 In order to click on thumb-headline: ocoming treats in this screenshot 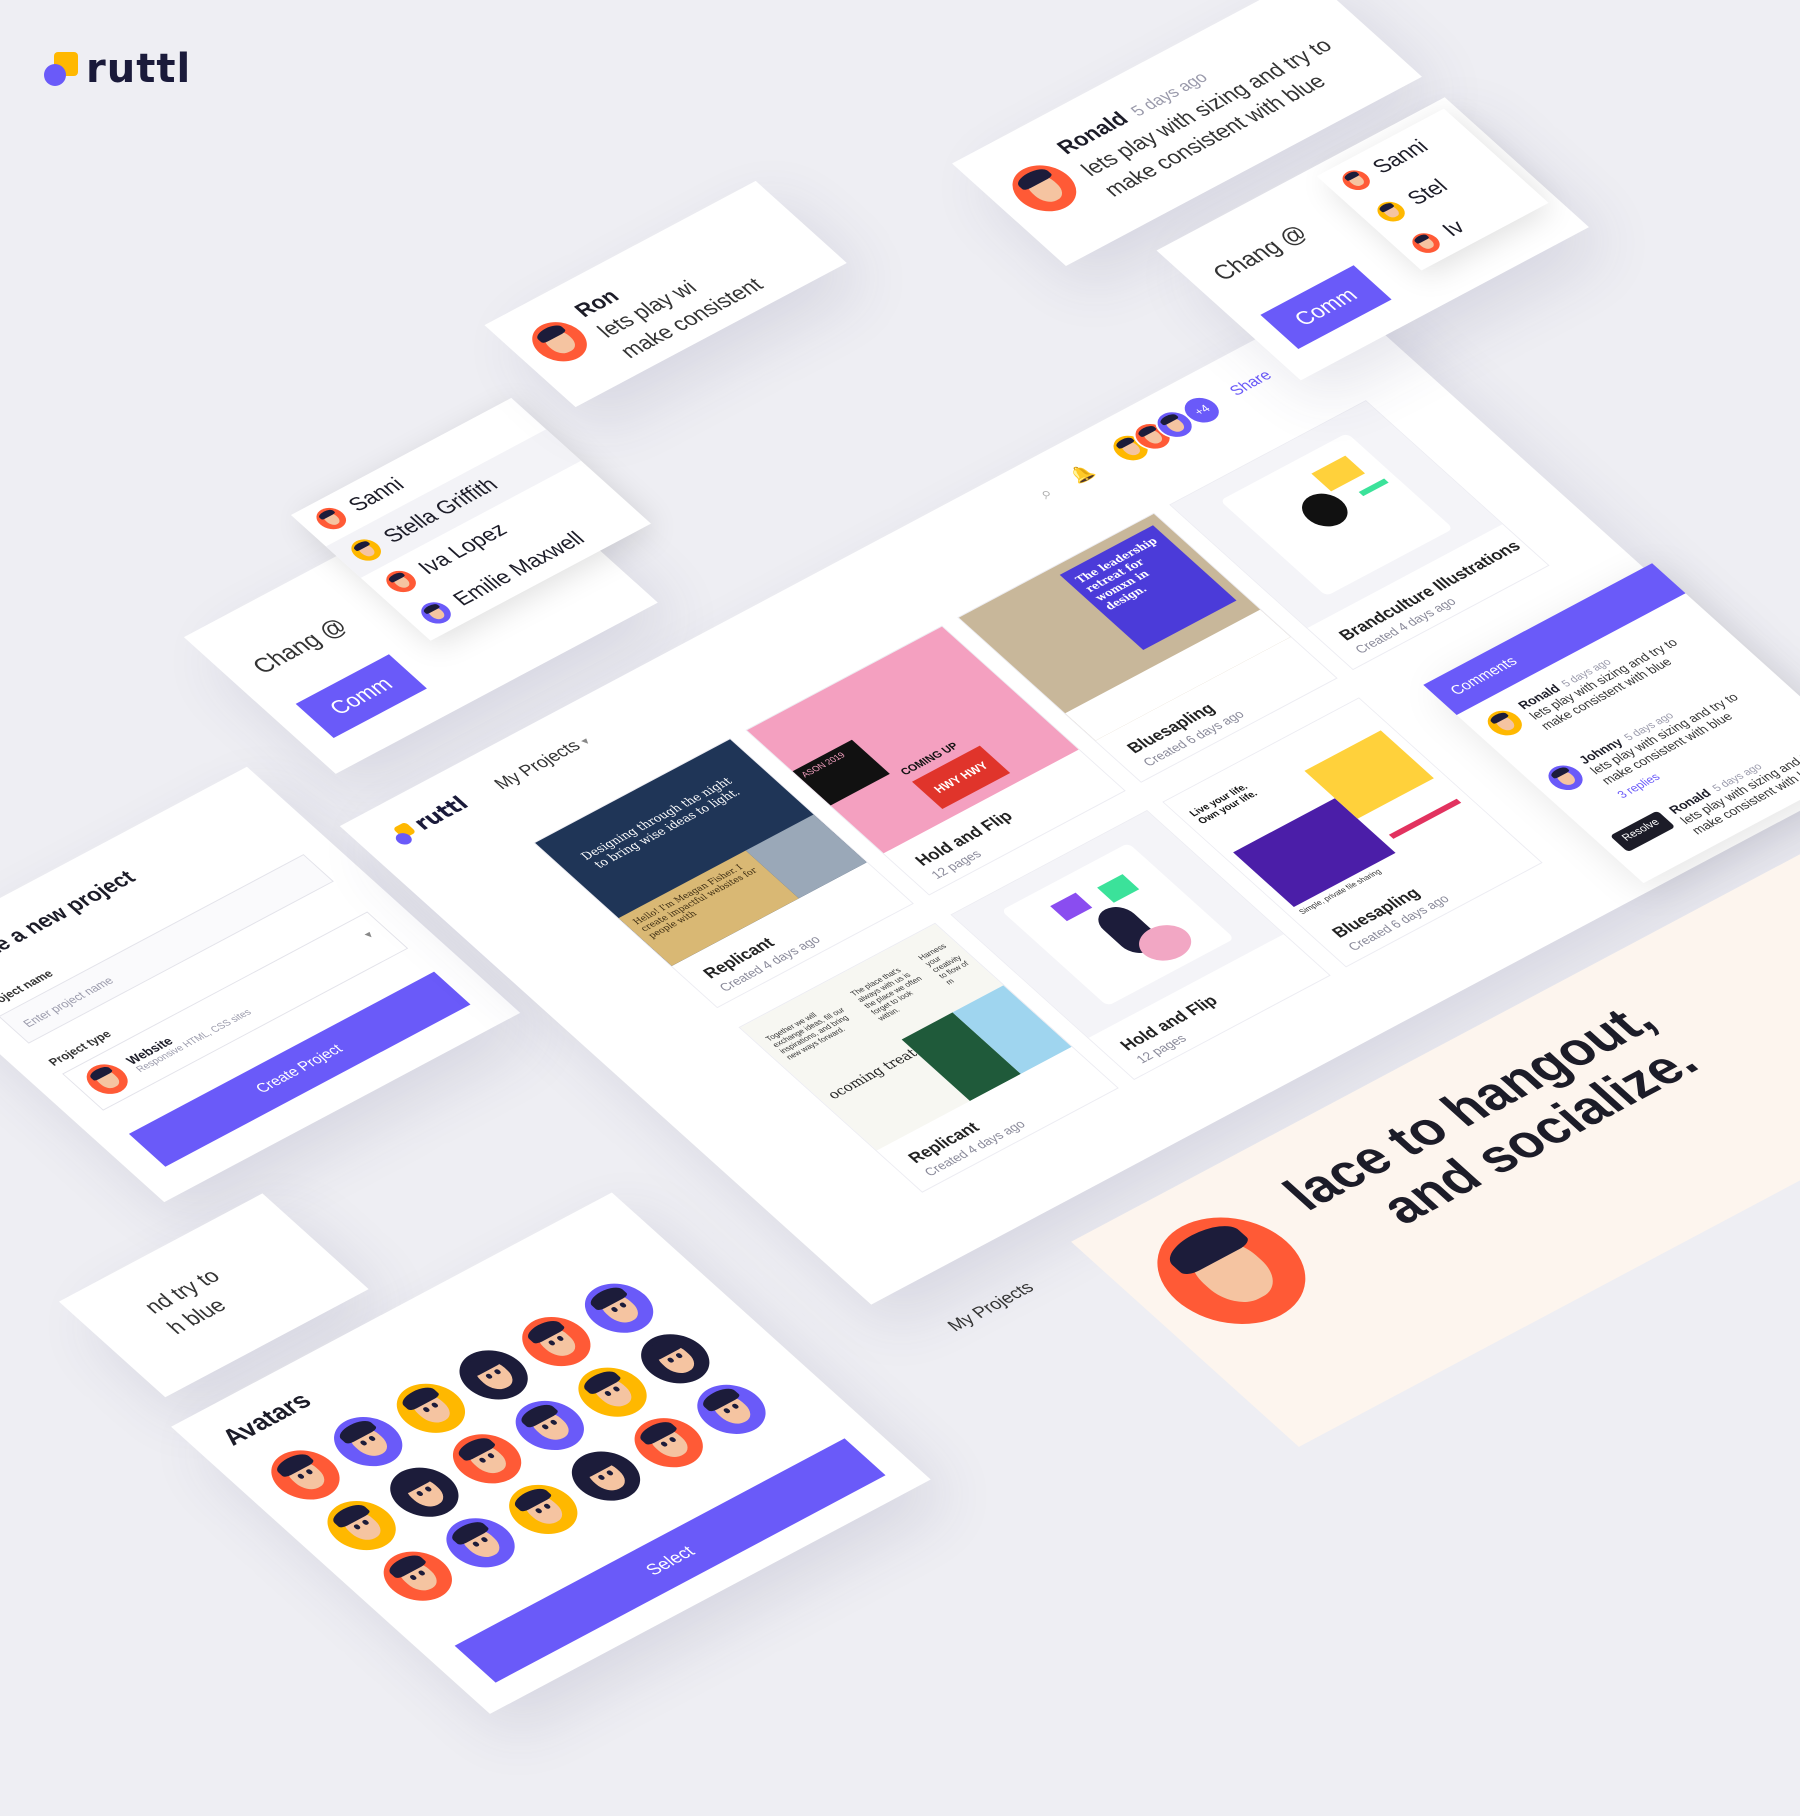, I will do `click(876, 1073)`.